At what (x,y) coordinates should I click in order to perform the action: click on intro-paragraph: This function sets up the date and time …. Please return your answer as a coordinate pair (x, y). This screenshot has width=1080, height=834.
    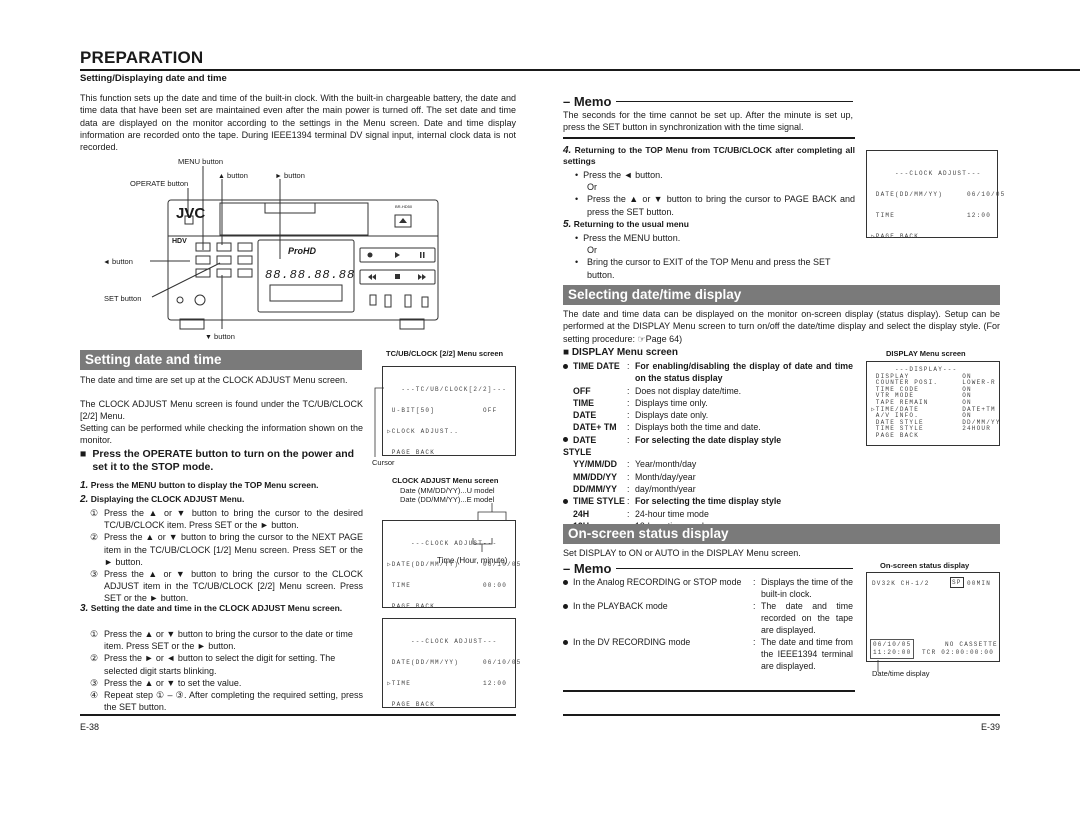
    Looking at the image, I should click on (298, 123).